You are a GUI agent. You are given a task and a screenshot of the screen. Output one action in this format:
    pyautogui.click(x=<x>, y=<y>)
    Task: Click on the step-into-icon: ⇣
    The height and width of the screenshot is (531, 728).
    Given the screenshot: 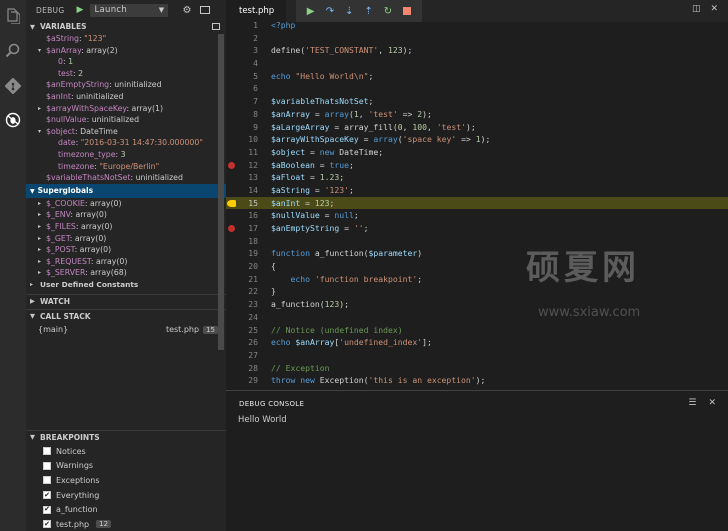 What is the action you would take?
    pyautogui.click(x=349, y=11)
    